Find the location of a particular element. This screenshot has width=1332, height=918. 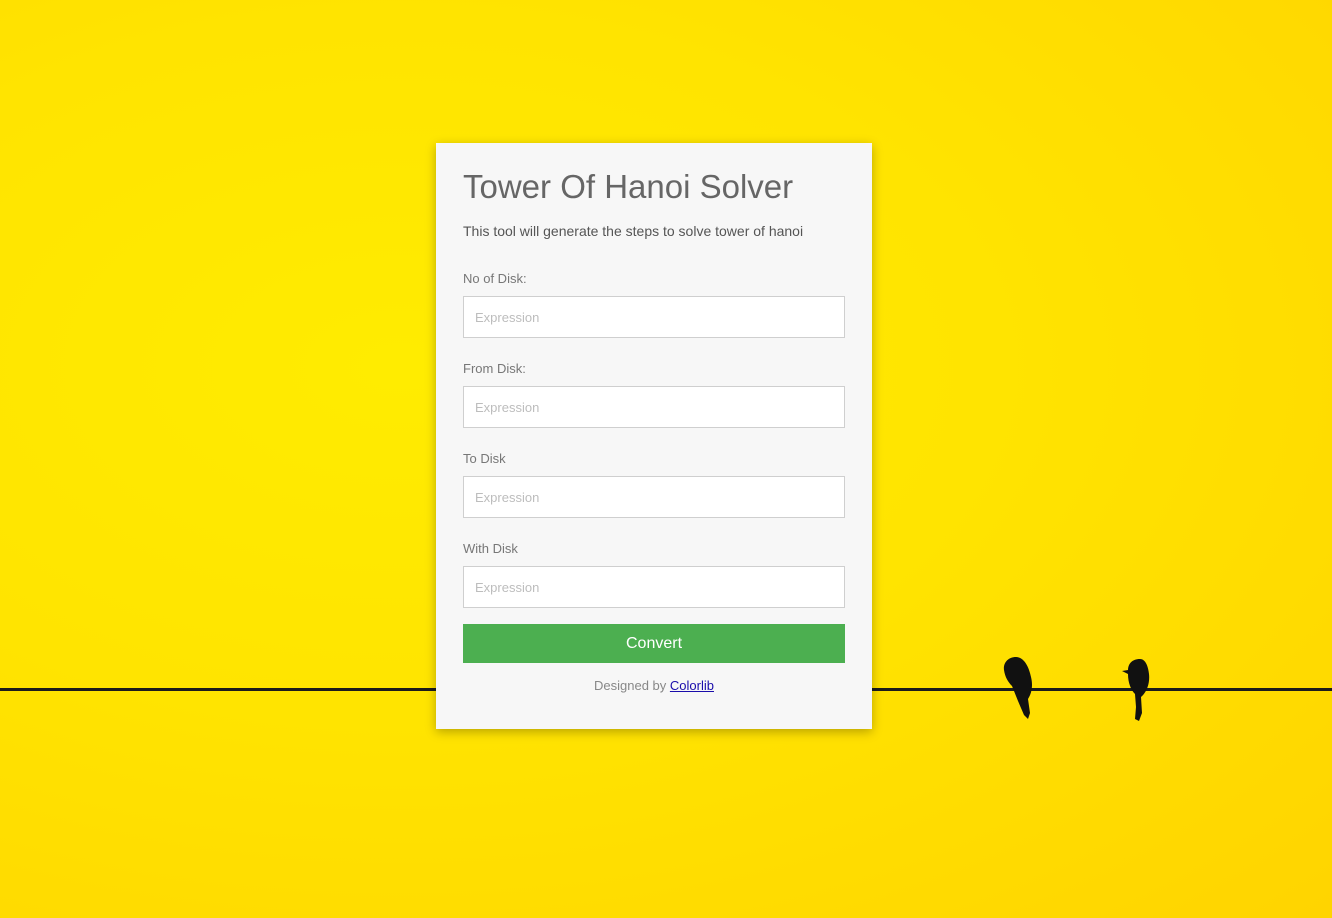

field-from-disk: From Disk: is located at coordinates (654, 394).